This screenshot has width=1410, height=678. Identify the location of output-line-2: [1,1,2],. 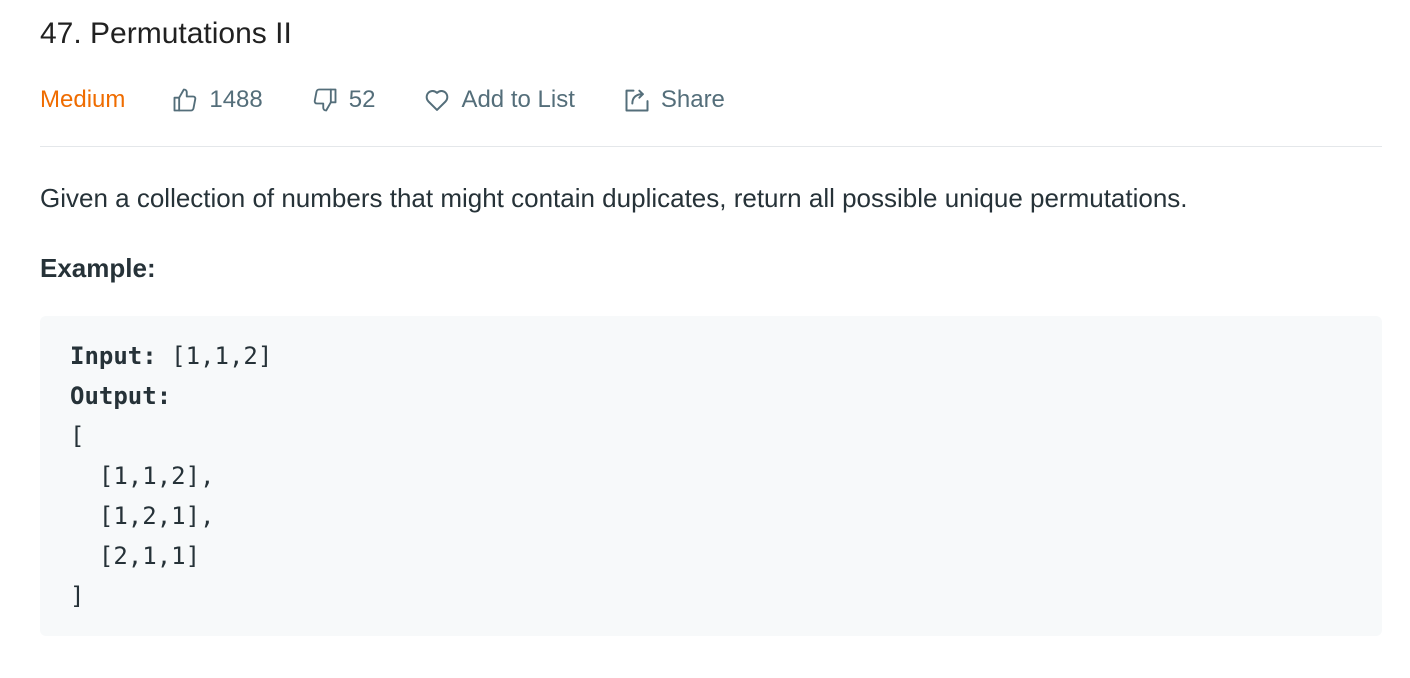
(142, 476).